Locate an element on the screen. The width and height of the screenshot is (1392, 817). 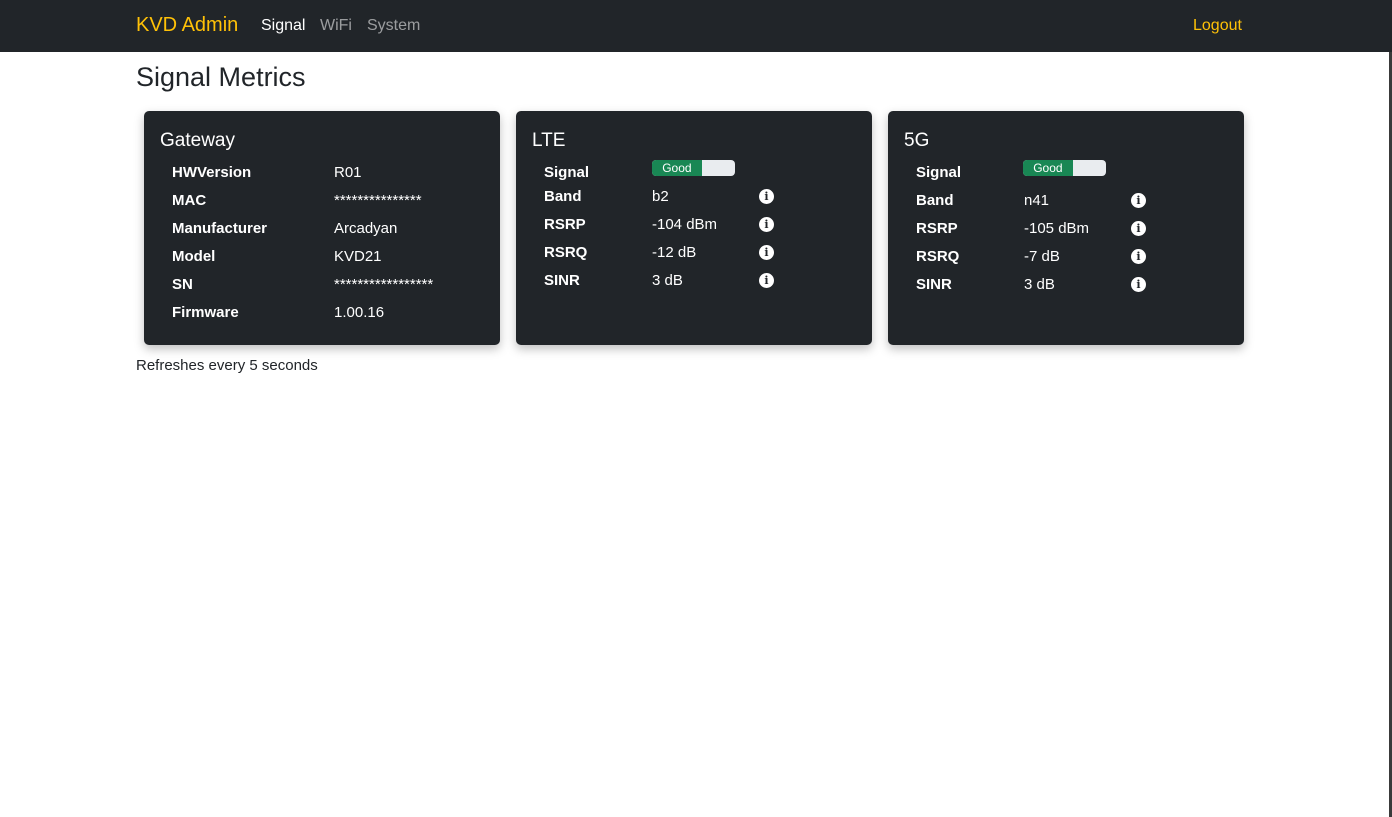
gateway-row-firmware: Firmware 1.00.16 is located at coordinates (342, 316).